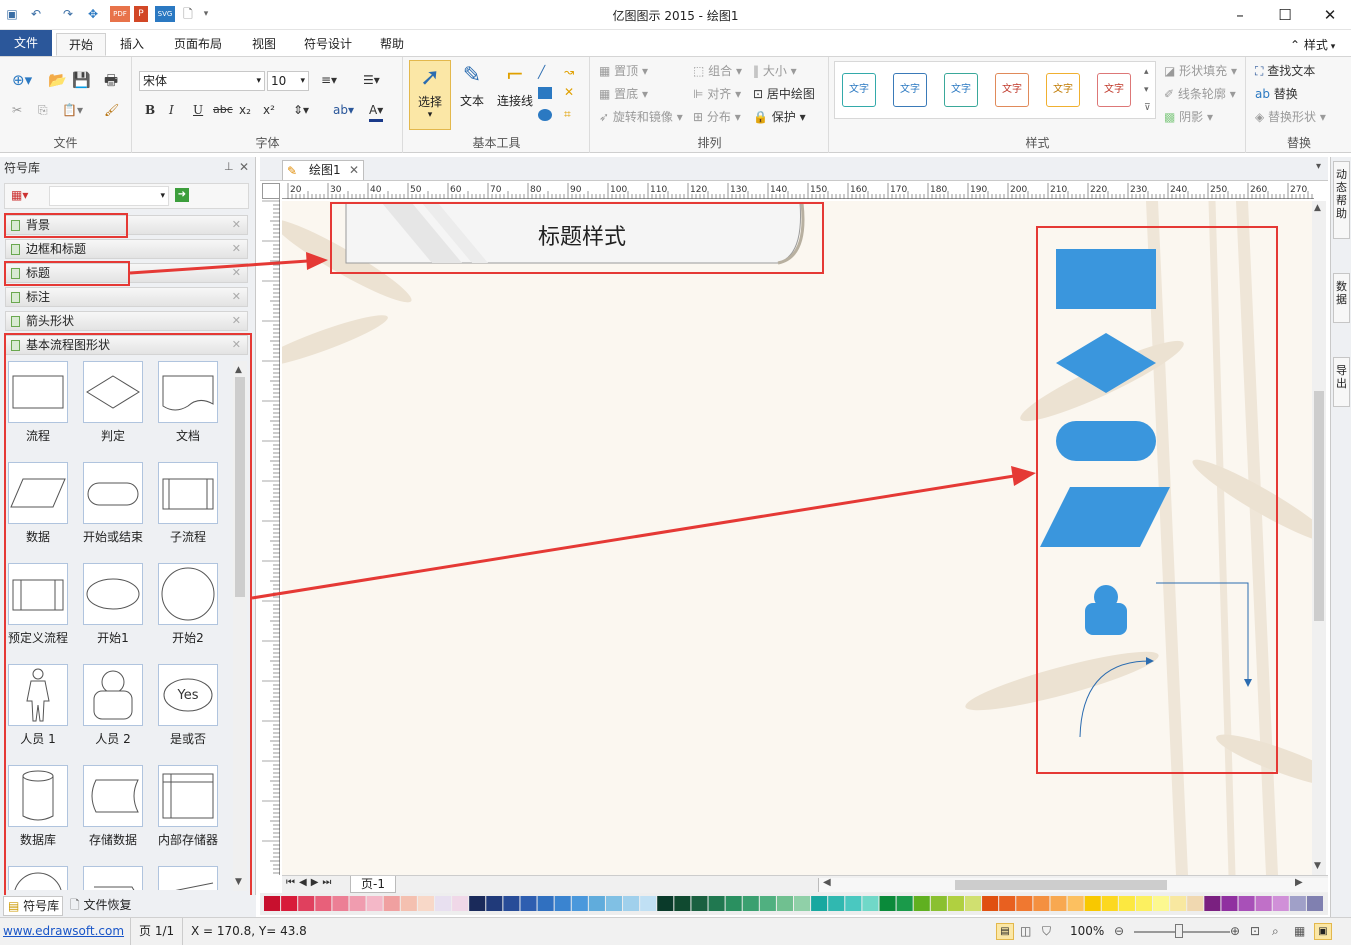 This screenshot has width=1351, height=945. I want to click on protect-button: 🔒 保护 ▾, so click(779, 117).